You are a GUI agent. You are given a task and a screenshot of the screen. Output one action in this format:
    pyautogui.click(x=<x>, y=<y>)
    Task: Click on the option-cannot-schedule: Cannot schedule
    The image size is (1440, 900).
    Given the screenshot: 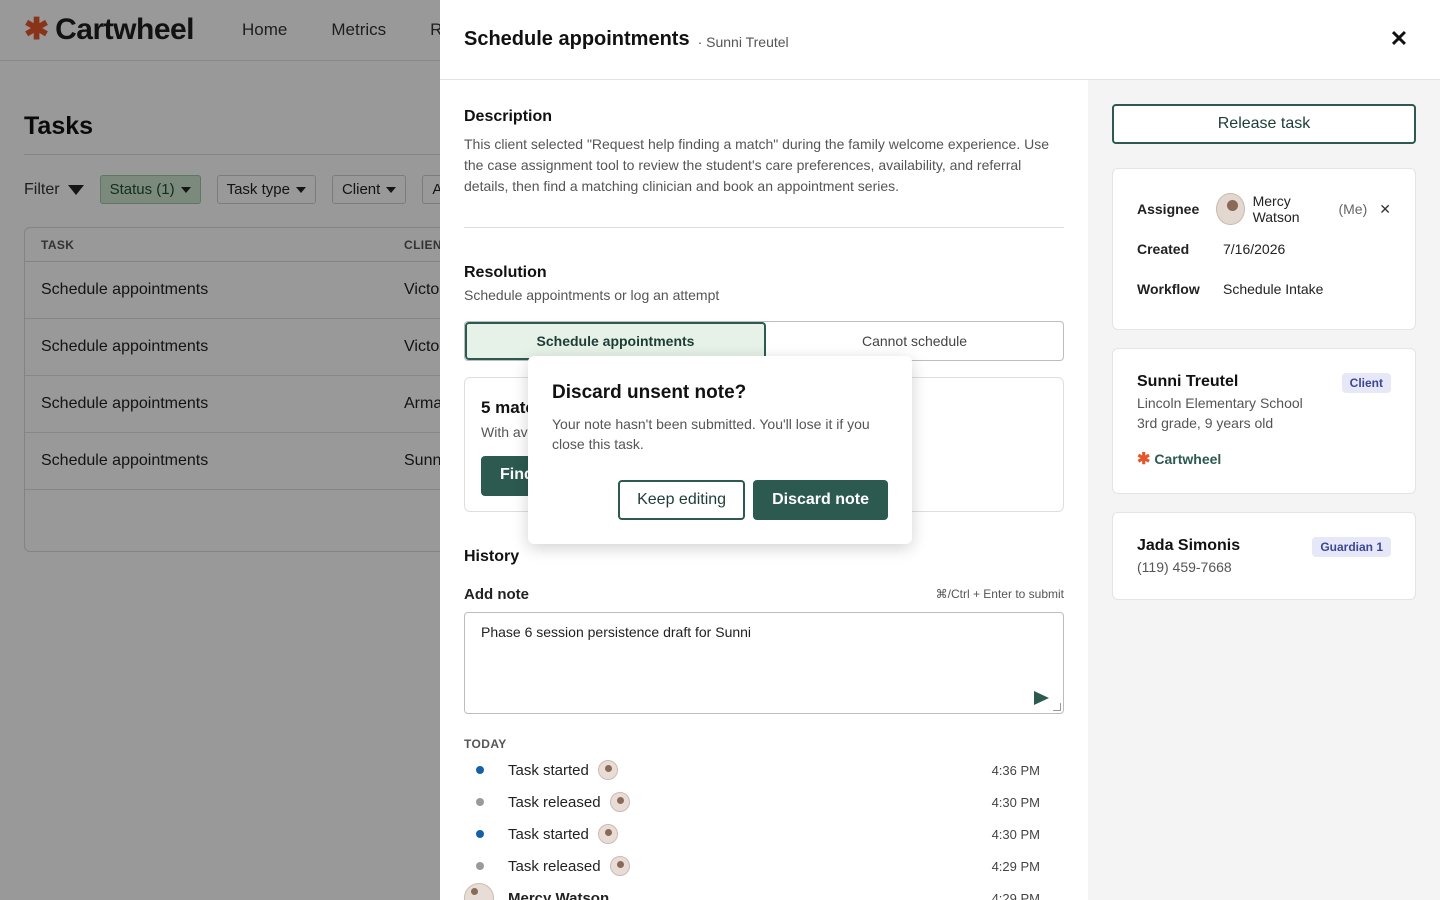 What is the action you would take?
    pyautogui.click(x=914, y=341)
    